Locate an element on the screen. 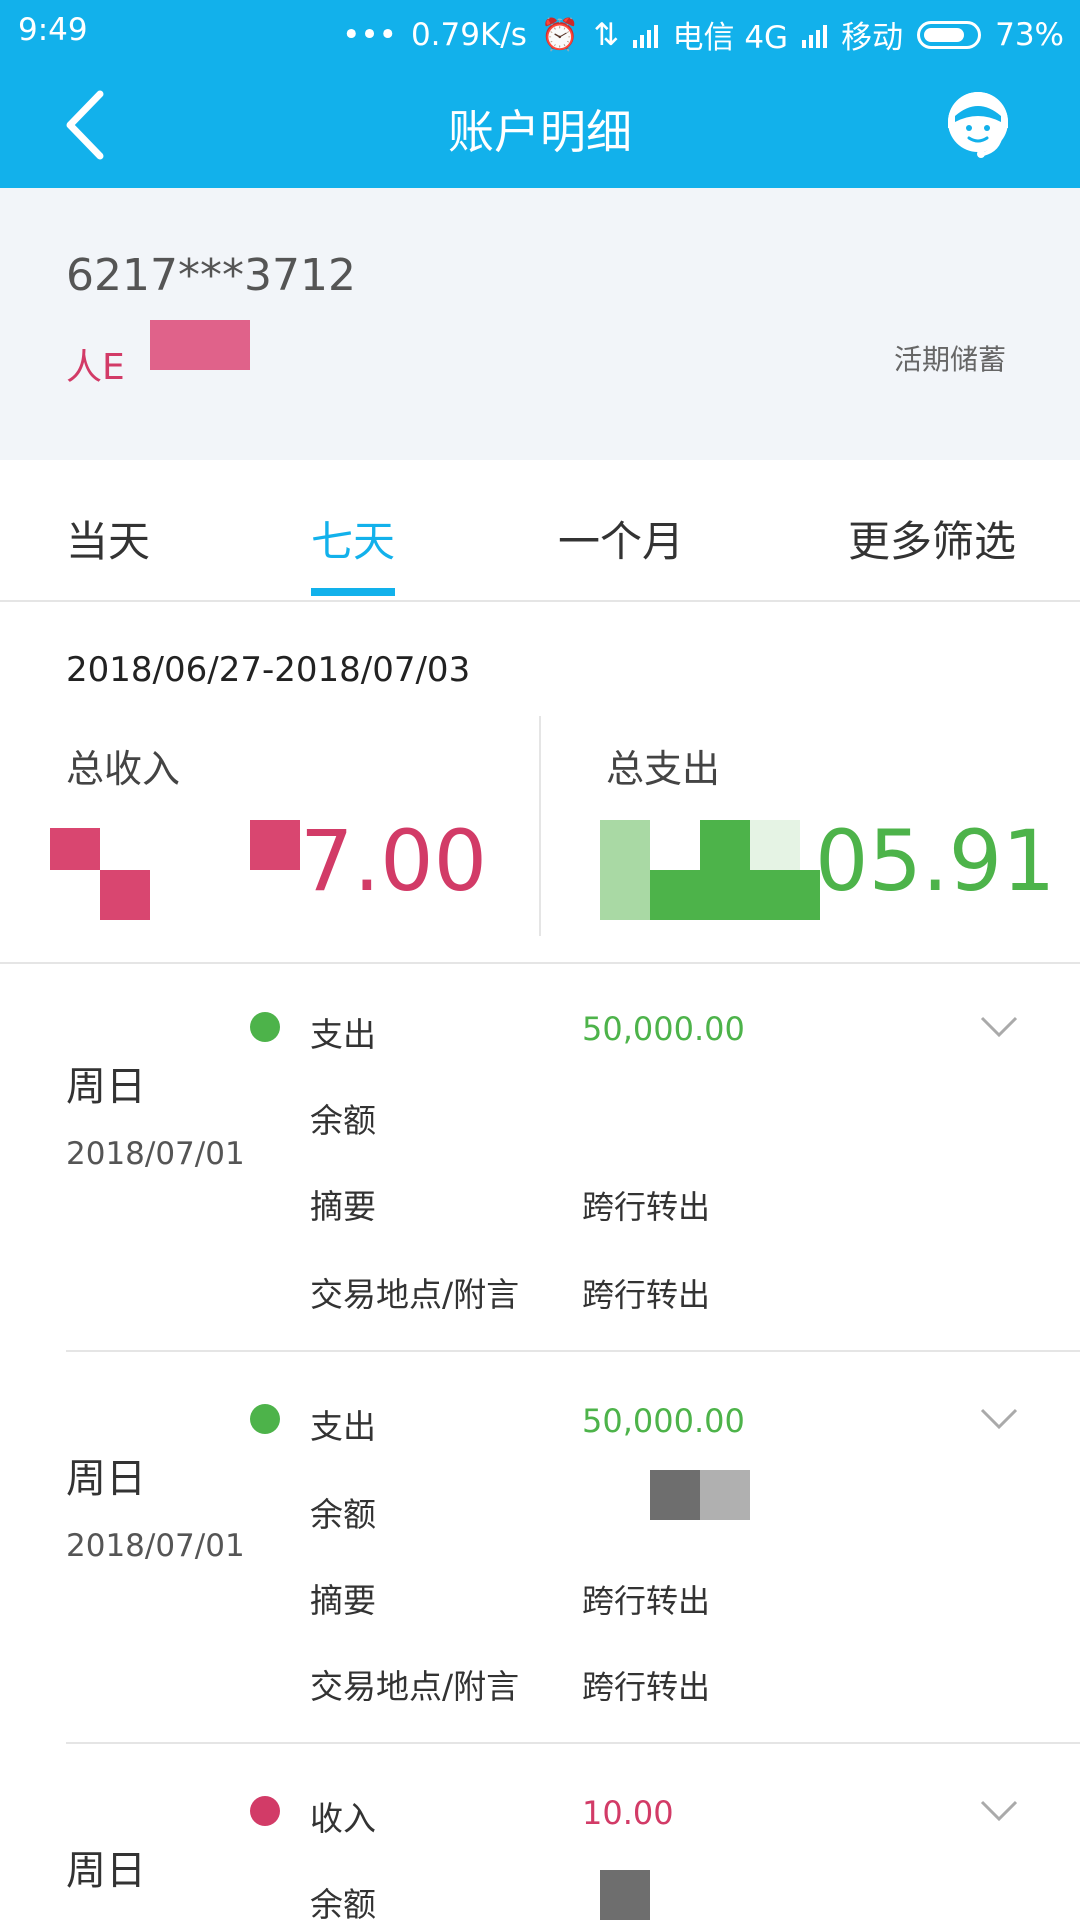  tab-one-month: 一个月 is located at coordinates (621, 538).